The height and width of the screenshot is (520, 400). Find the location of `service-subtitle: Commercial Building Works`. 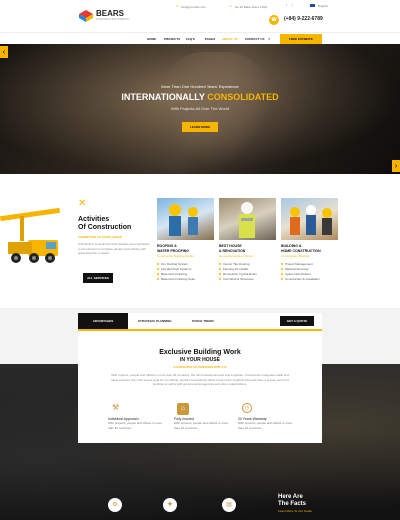

service-subtitle: Commercial Building Works is located at coordinates (175, 256).